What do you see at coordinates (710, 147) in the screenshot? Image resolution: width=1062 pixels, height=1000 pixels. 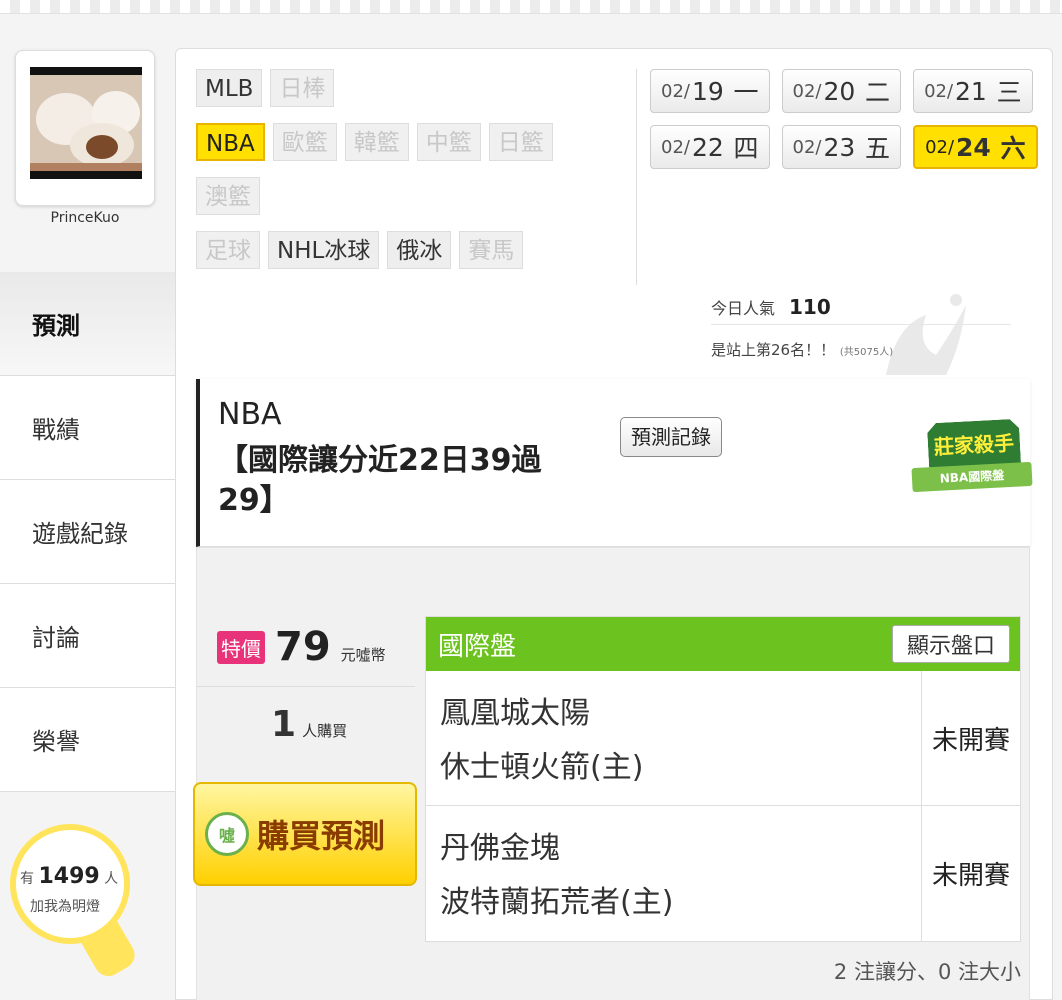 I see `date-button-0222: 02/22 四` at bounding box center [710, 147].